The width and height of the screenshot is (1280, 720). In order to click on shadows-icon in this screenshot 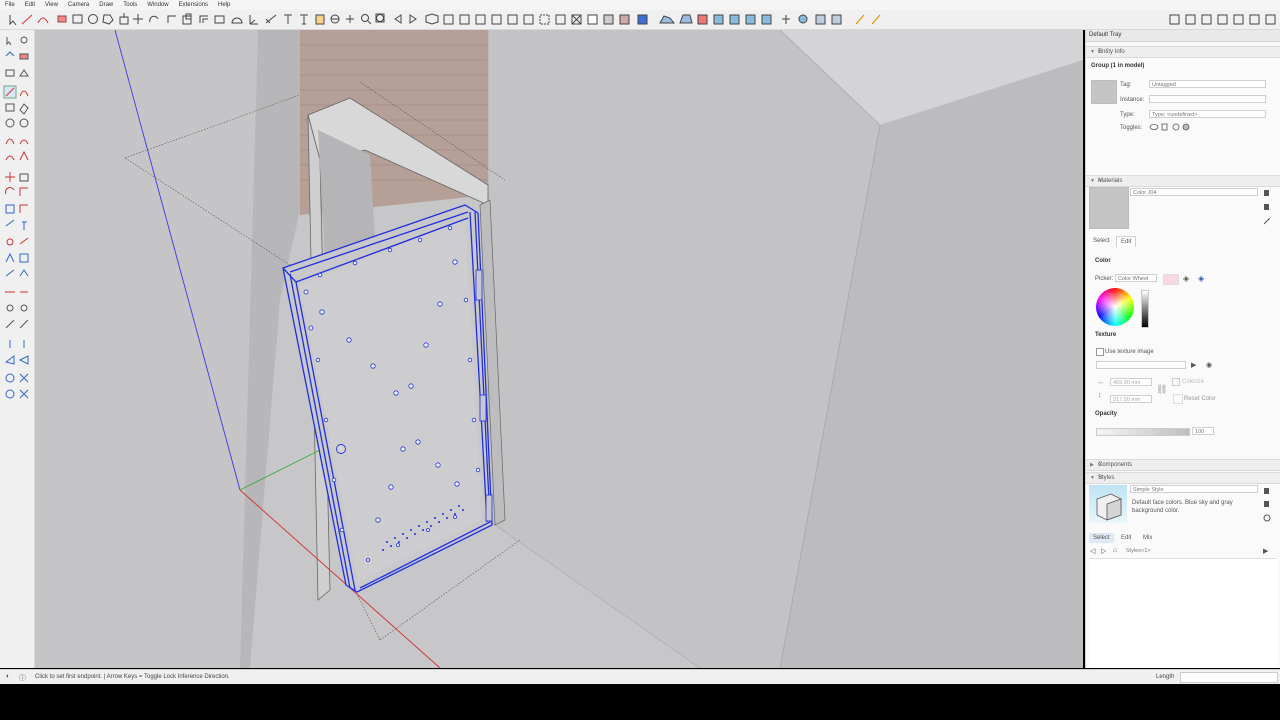, I will do `click(750, 19)`.